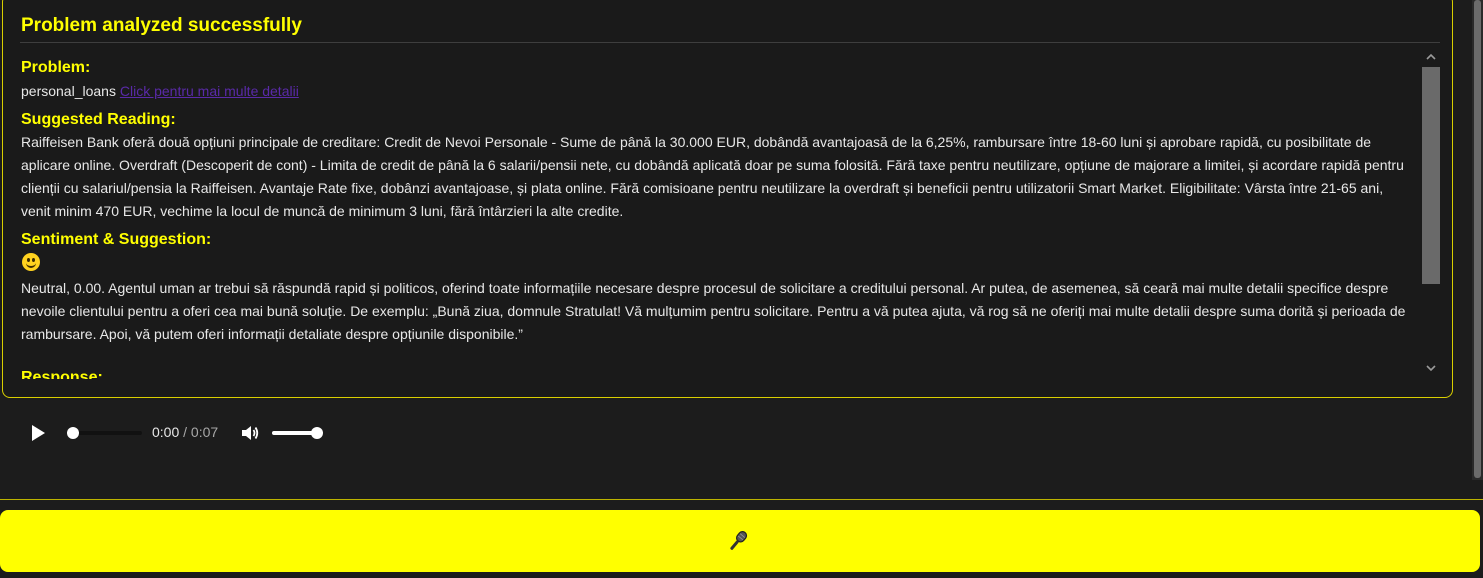  I want to click on panel-scrollbar, so click(1431, 214).